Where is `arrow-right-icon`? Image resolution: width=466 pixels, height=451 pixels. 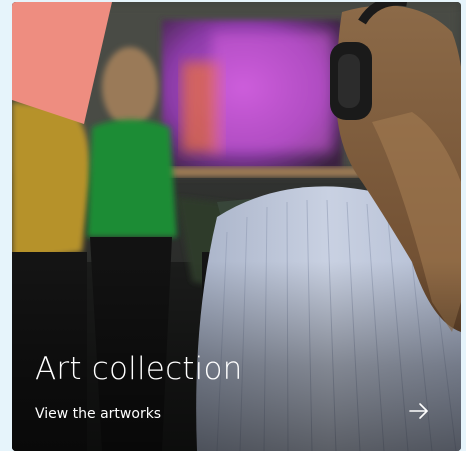
arrow-right-icon is located at coordinates (419, 411).